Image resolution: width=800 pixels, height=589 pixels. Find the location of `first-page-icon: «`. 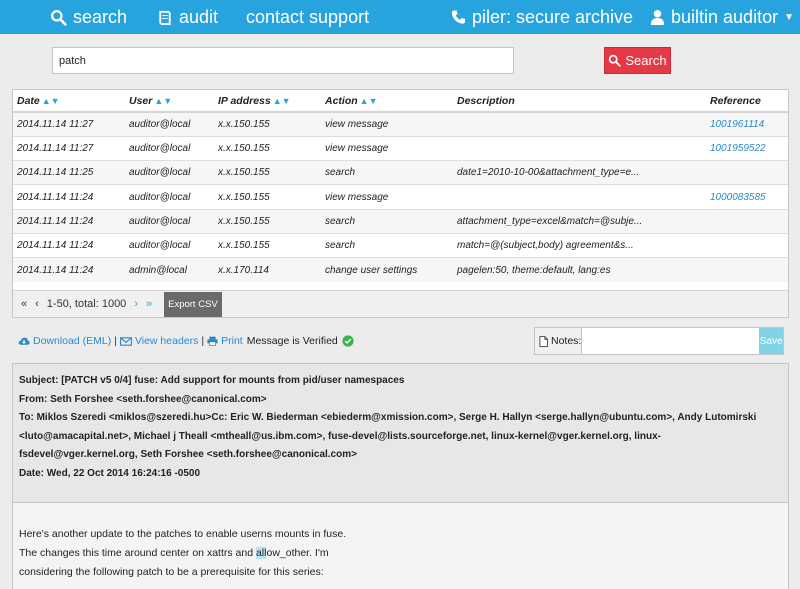

first-page-icon: « is located at coordinates (24, 304).